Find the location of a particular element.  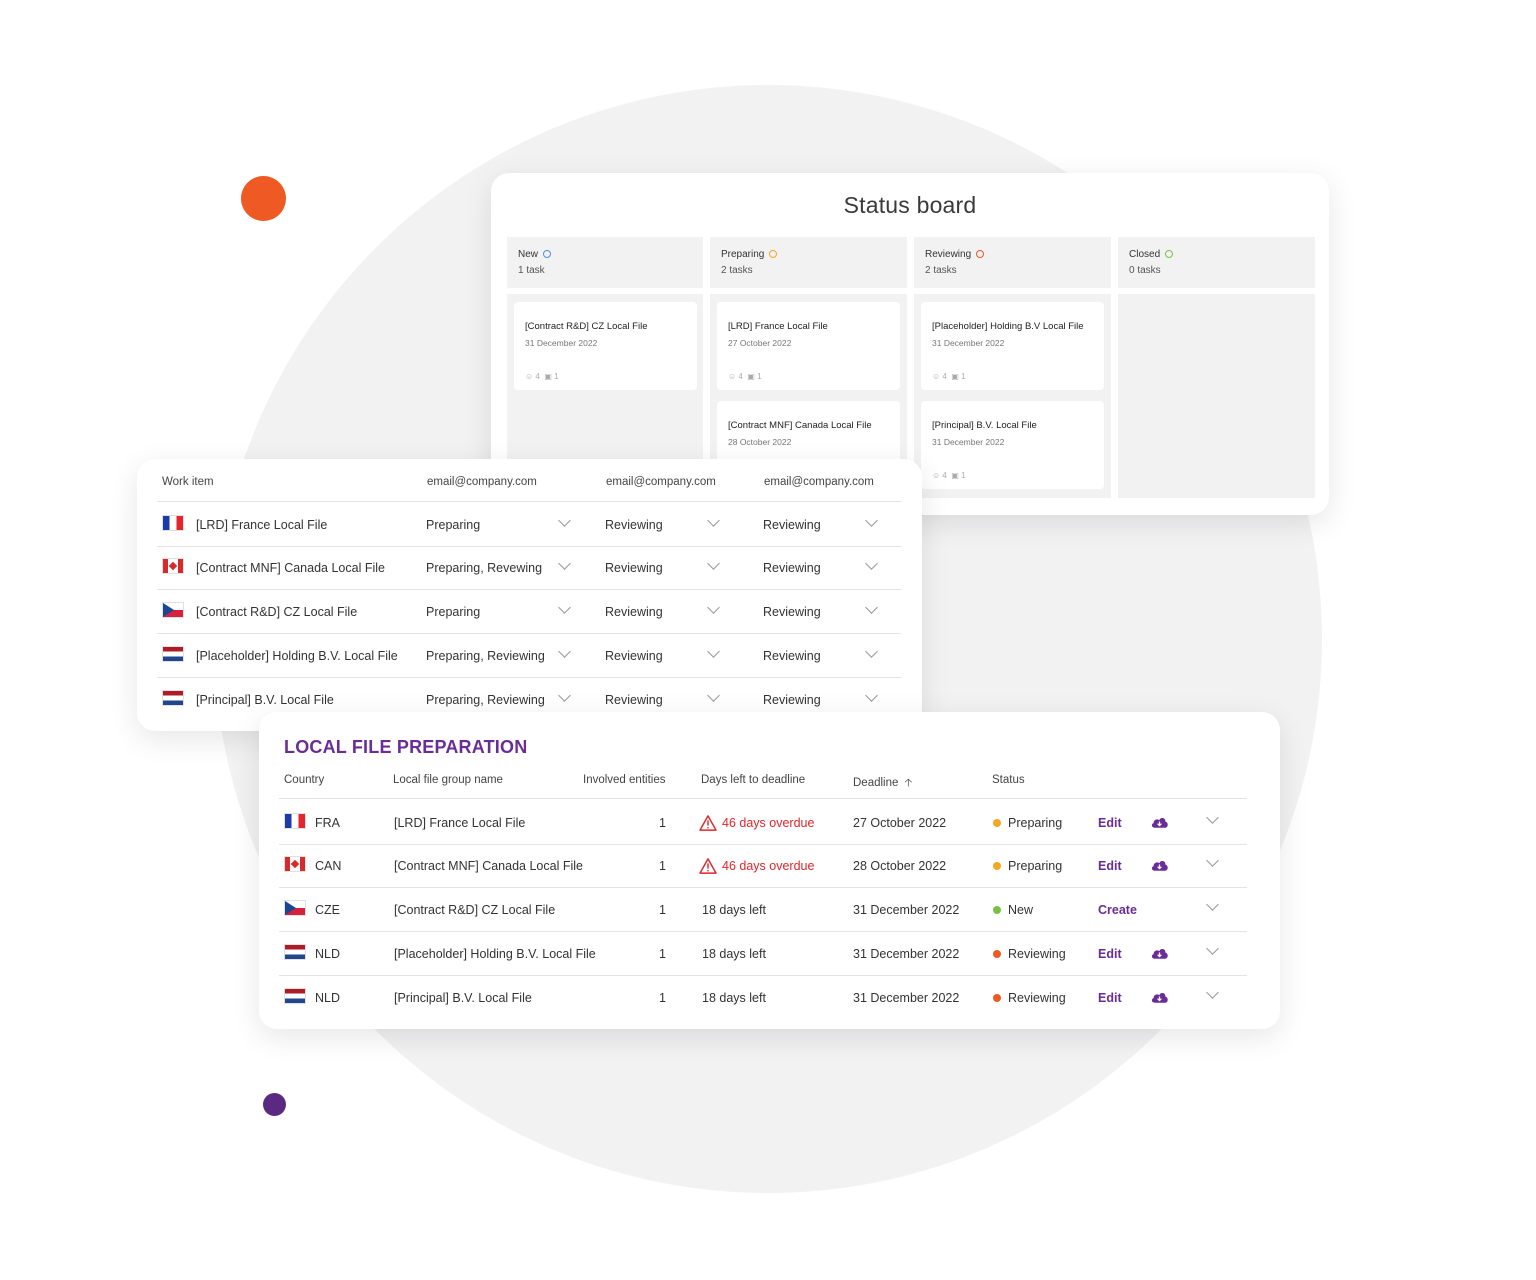

file-icon: ▣ is located at coordinates (548, 376).